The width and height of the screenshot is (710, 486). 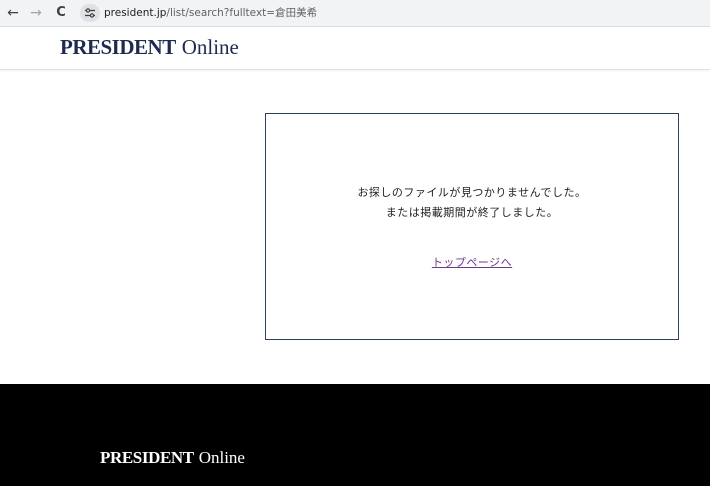 I want to click on forward-arrow-icon: →, so click(x=36, y=13).